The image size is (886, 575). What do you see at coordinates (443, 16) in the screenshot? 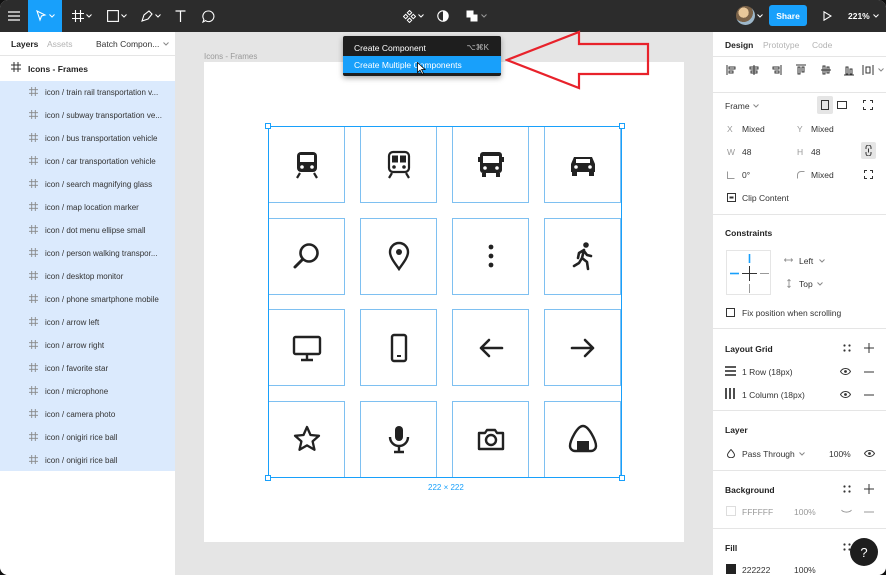
I see `mask-tool-button` at bounding box center [443, 16].